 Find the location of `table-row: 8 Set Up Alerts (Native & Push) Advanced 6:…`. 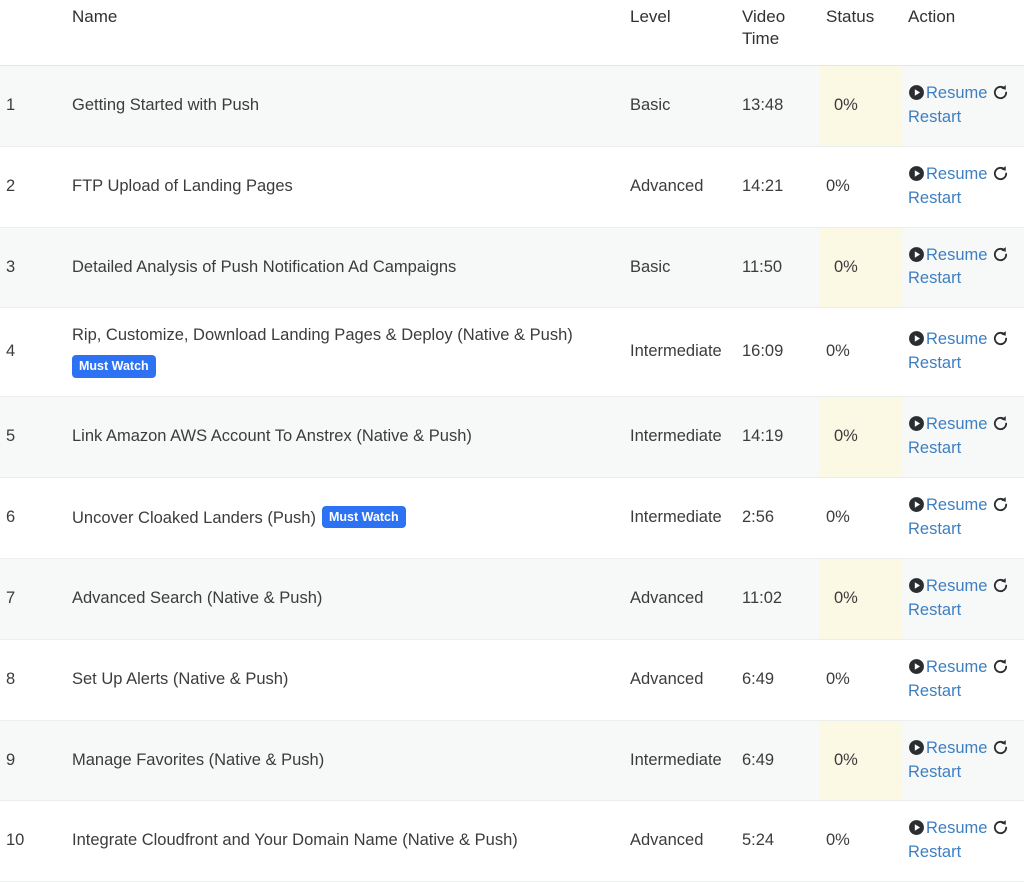

table-row: 8 Set Up Alerts (Native & Push) Advanced 6:… is located at coordinates (512, 680).